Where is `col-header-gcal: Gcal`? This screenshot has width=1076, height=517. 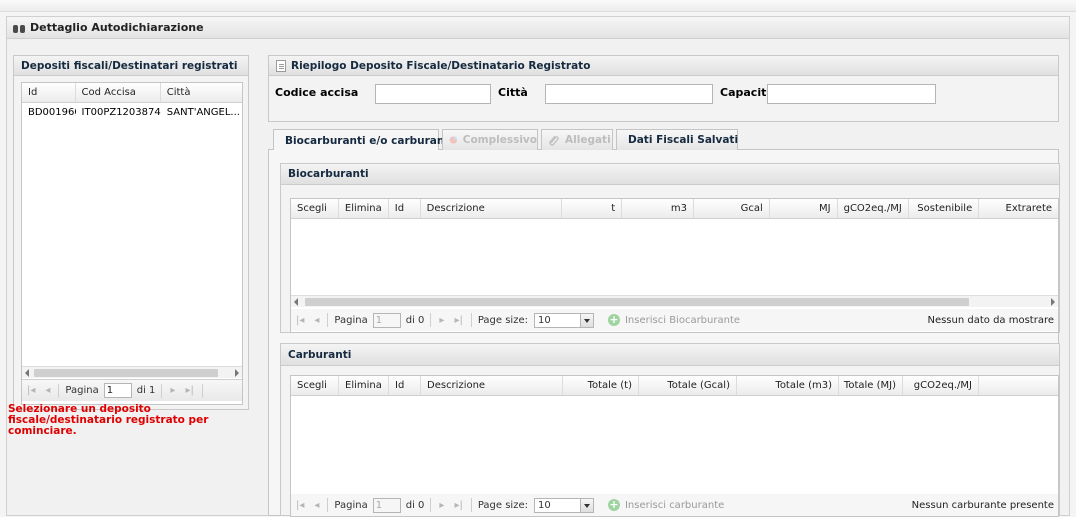 col-header-gcal: Gcal is located at coordinates (732, 208).